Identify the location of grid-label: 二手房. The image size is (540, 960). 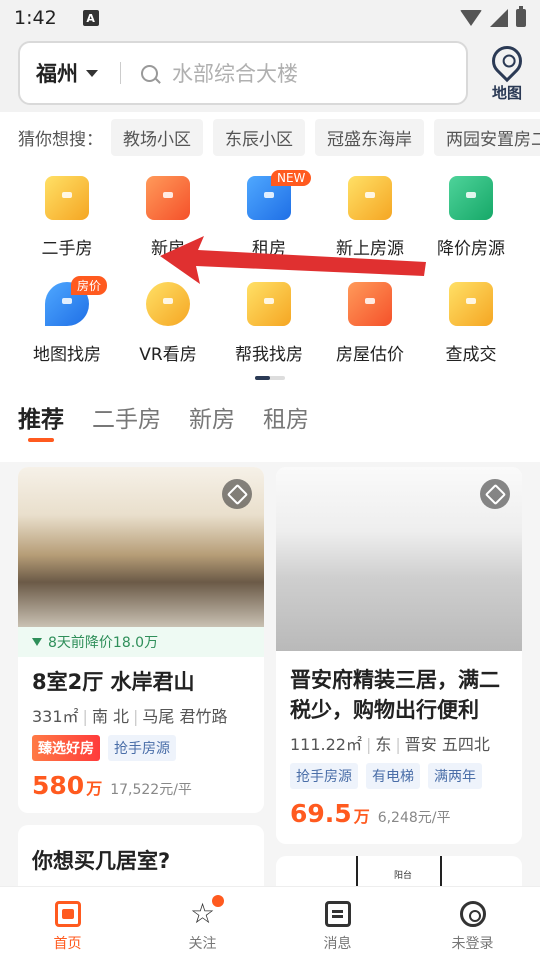
(67, 249).